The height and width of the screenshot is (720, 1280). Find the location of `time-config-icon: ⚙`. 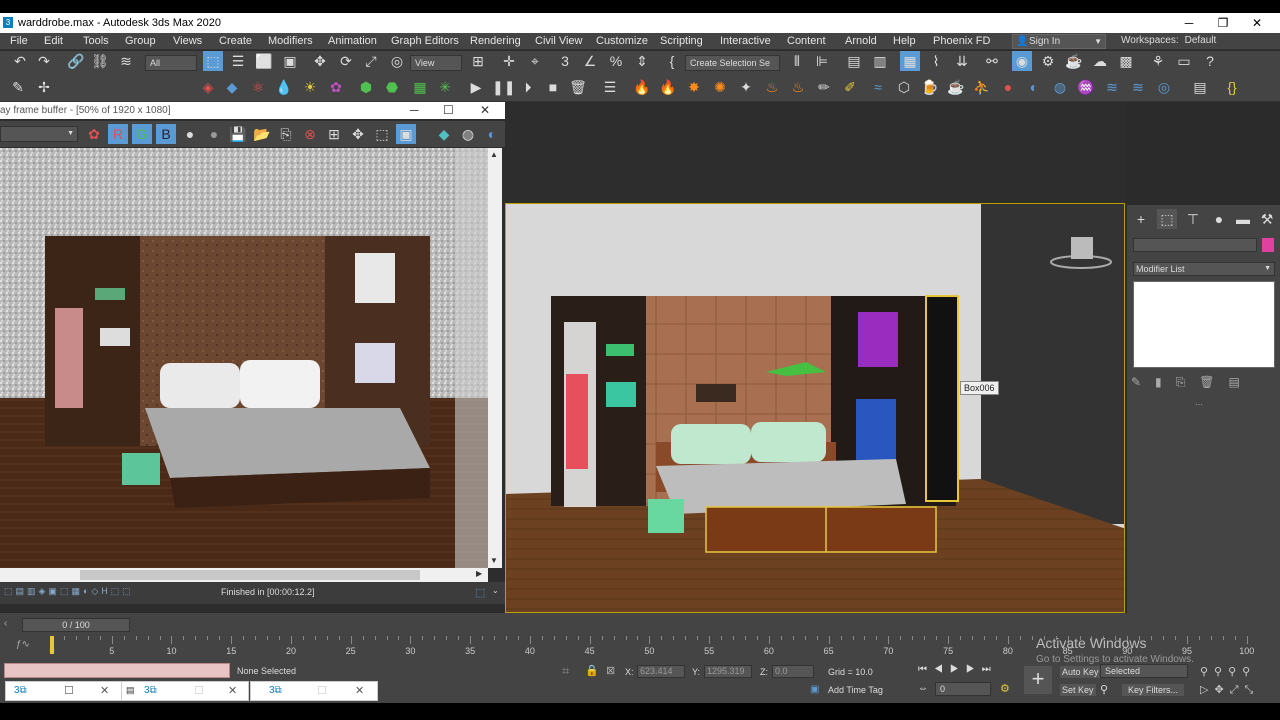

time-config-icon: ⚙ is located at coordinates (1005, 688).